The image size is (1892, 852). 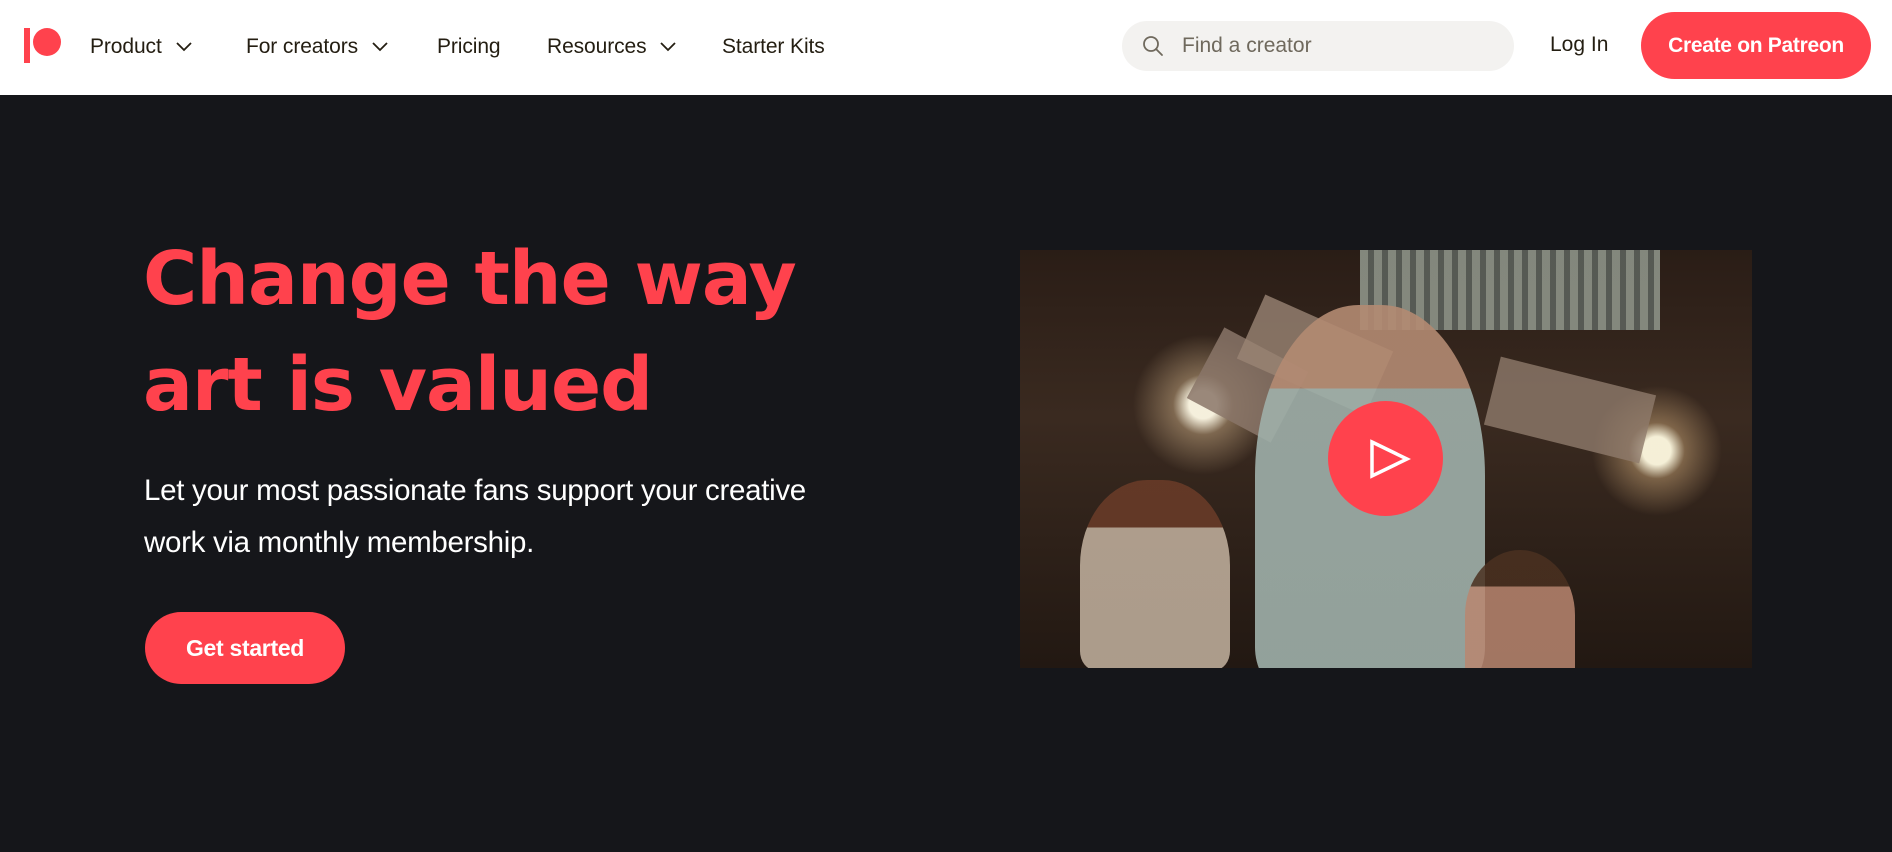 I want to click on nav-item-starter-kits: Starter Kits, so click(x=773, y=47).